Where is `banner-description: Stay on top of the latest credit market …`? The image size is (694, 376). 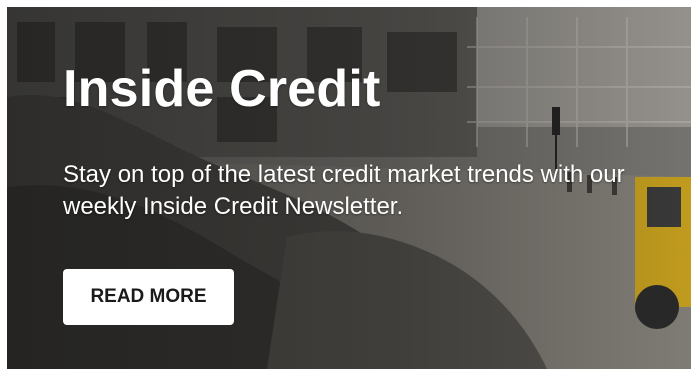
banner-description: Stay on top of the latest credit market … is located at coordinates (344, 190).